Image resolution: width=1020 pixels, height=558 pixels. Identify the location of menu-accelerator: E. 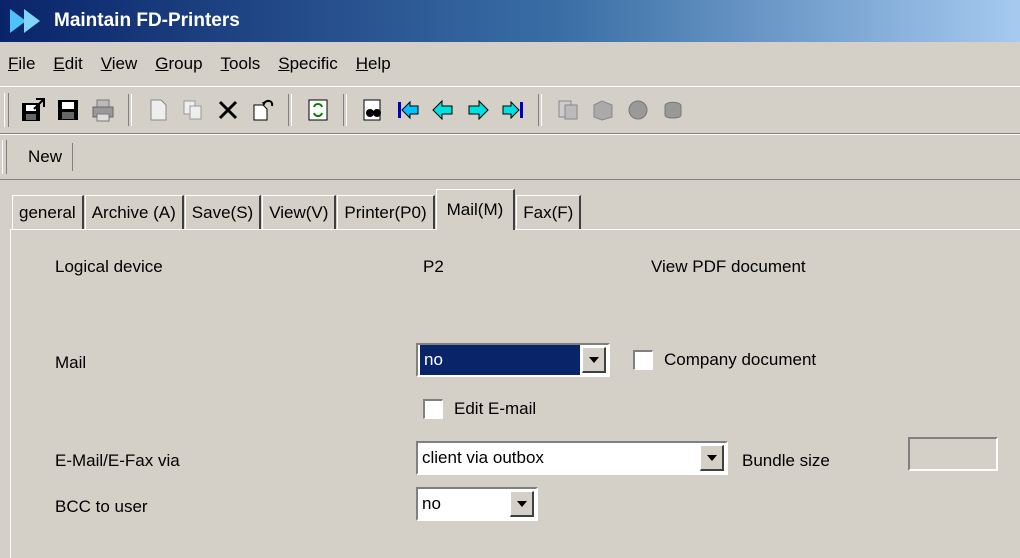
(59, 63).